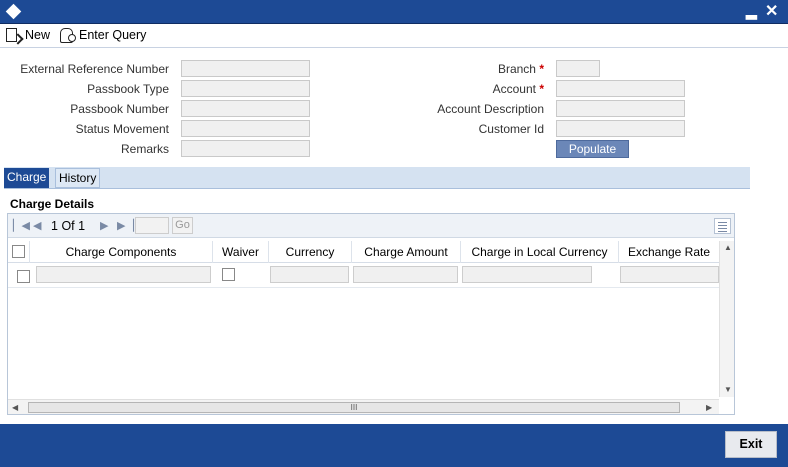 The height and width of the screenshot is (467, 788). What do you see at coordinates (363, 287) in the screenshot?
I see `row-divider` at bounding box center [363, 287].